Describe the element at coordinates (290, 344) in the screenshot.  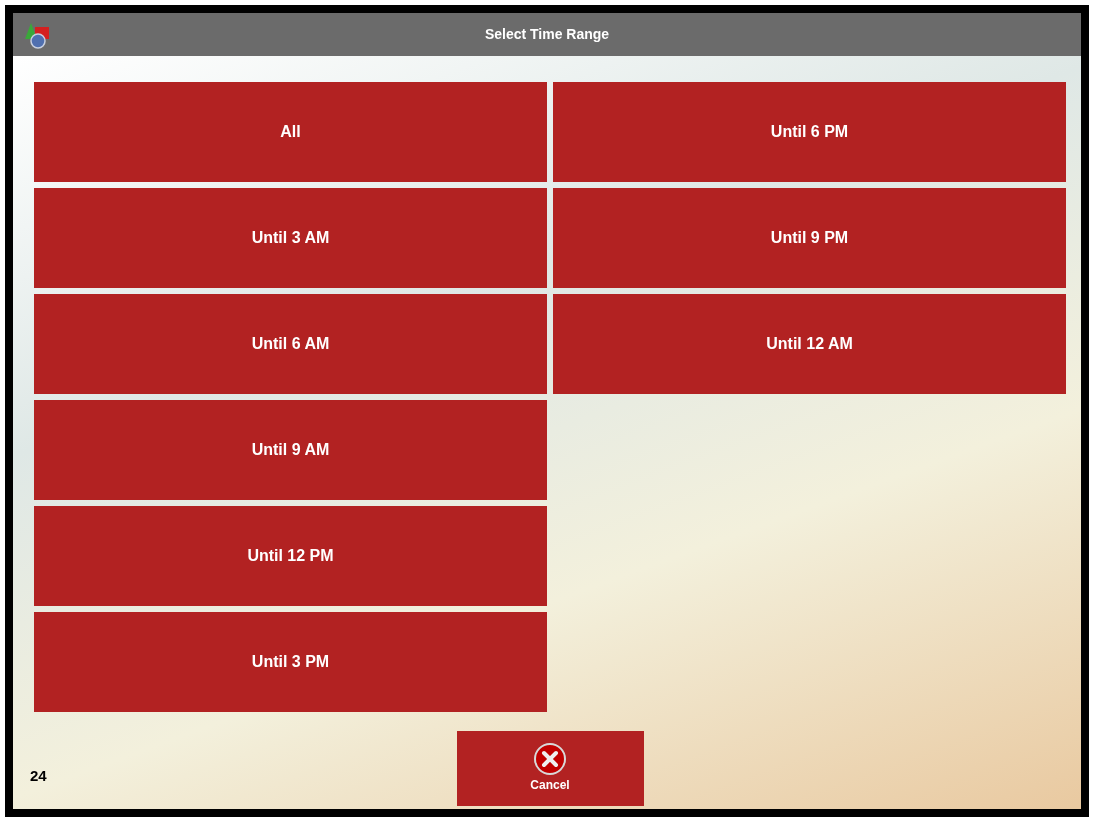
I see `time-range-button: Until 6 AM` at that location.